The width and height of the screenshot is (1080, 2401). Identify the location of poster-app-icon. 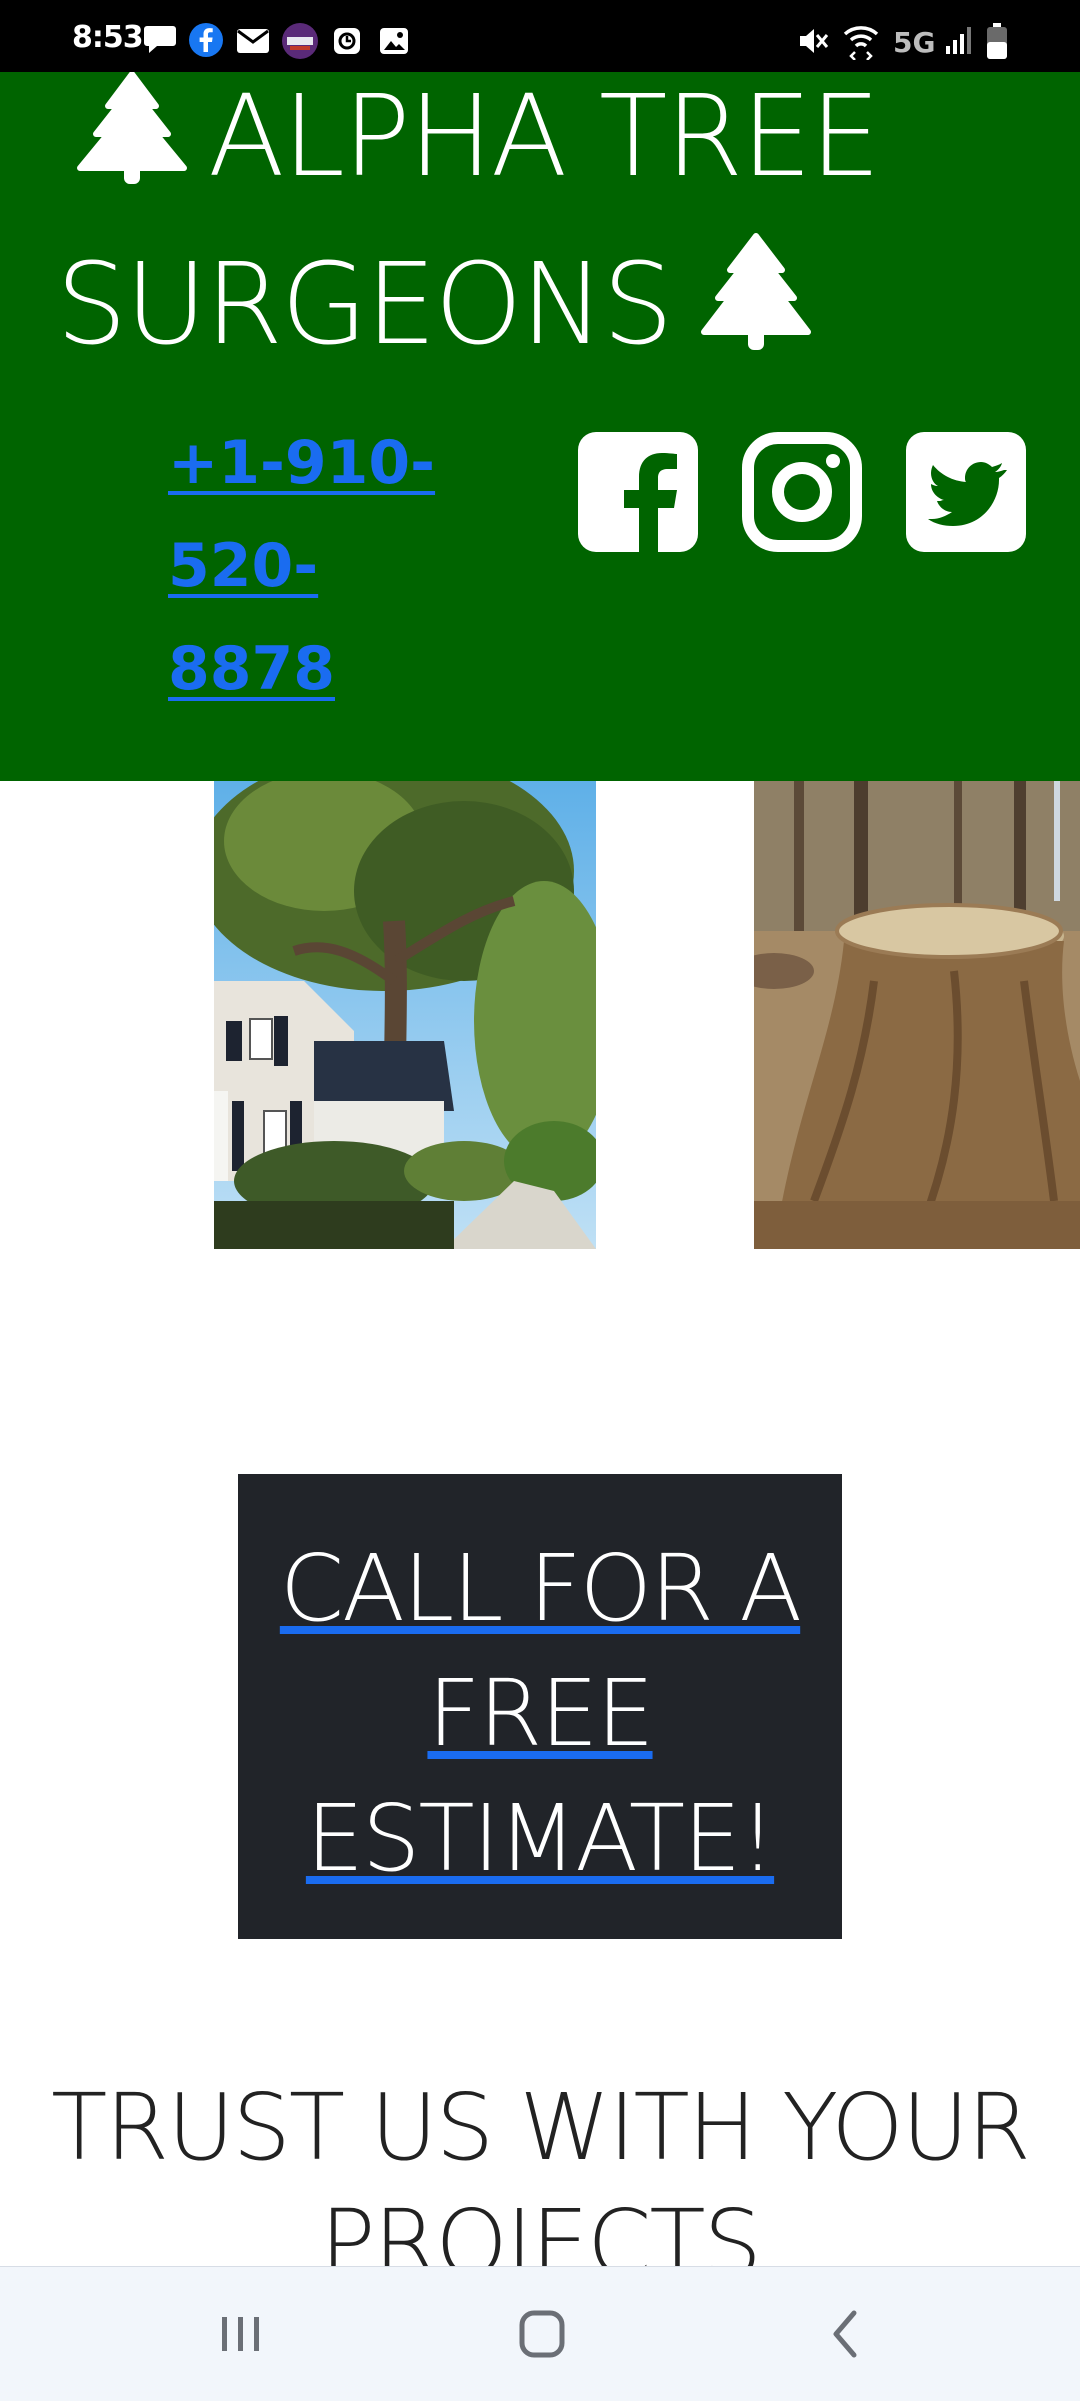
(300, 41).